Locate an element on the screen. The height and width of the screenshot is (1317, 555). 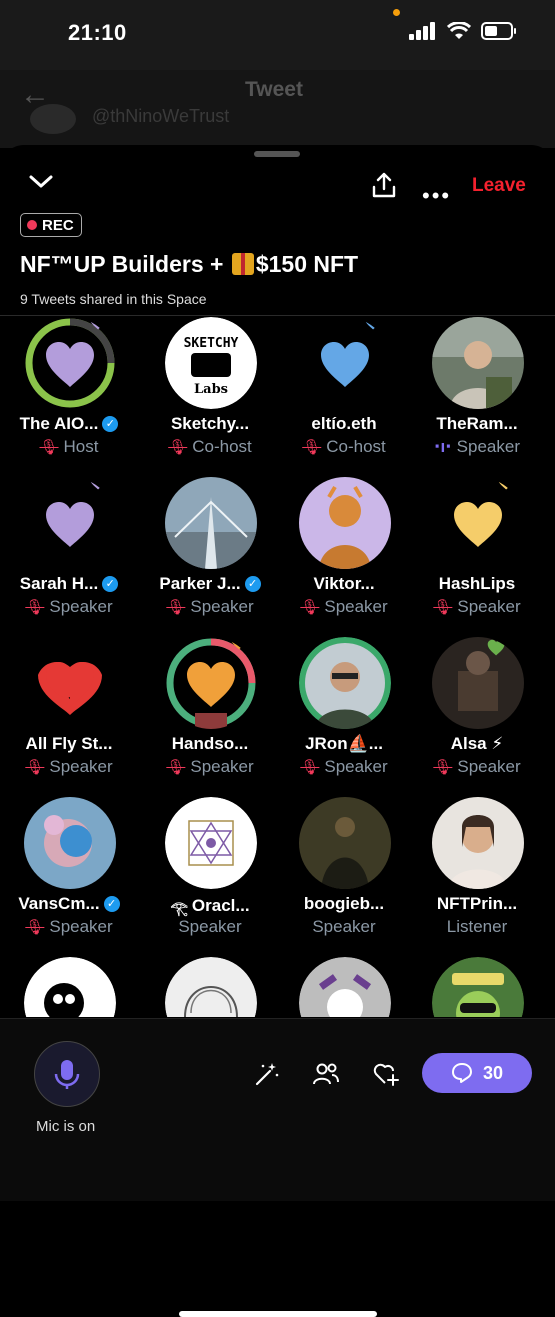
background-title: Tweet is located at coordinates (274, 89).